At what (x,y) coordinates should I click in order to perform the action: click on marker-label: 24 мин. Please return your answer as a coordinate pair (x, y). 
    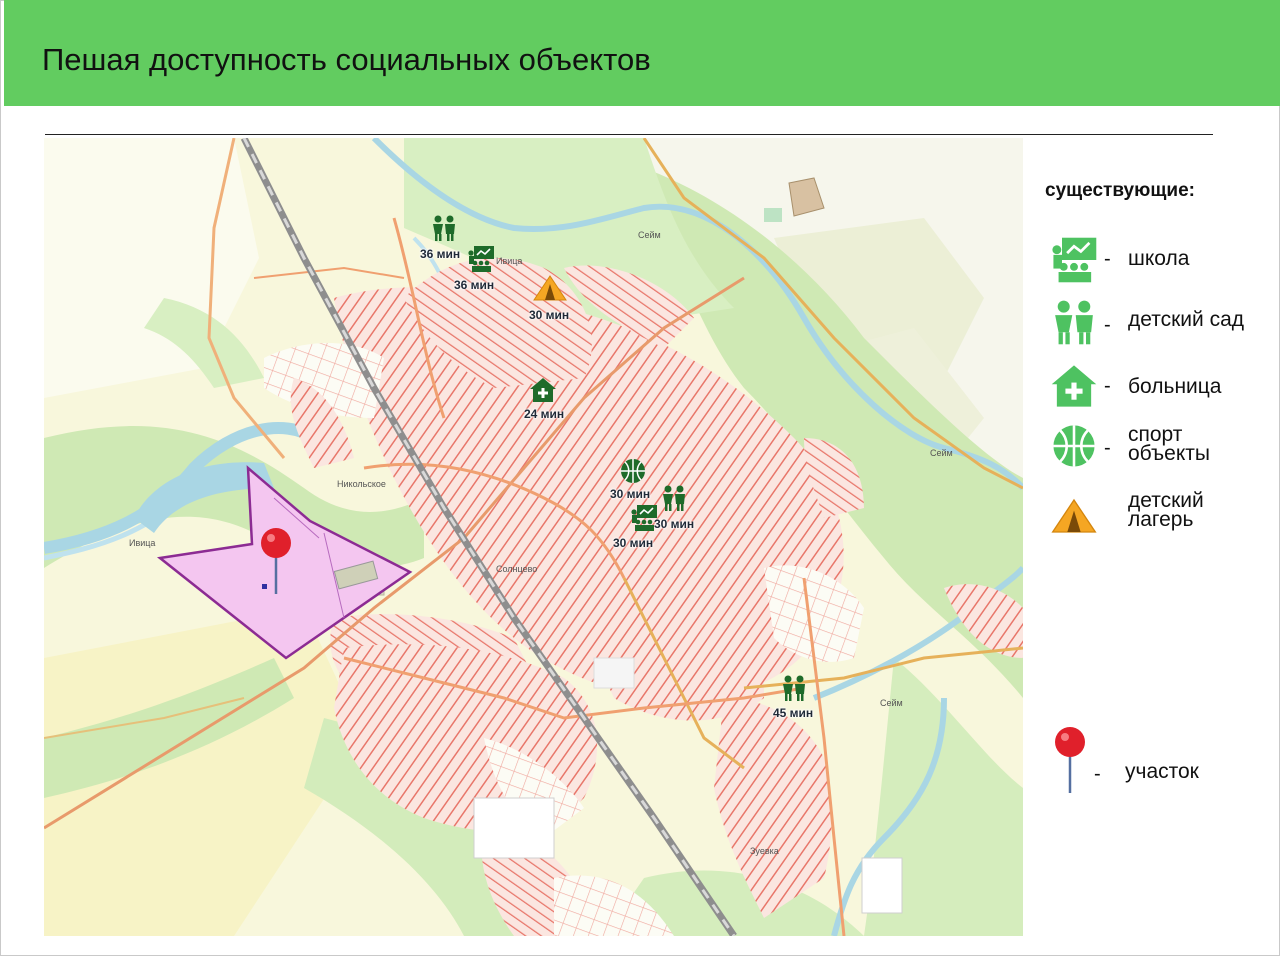
    Looking at the image, I should click on (544, 414).